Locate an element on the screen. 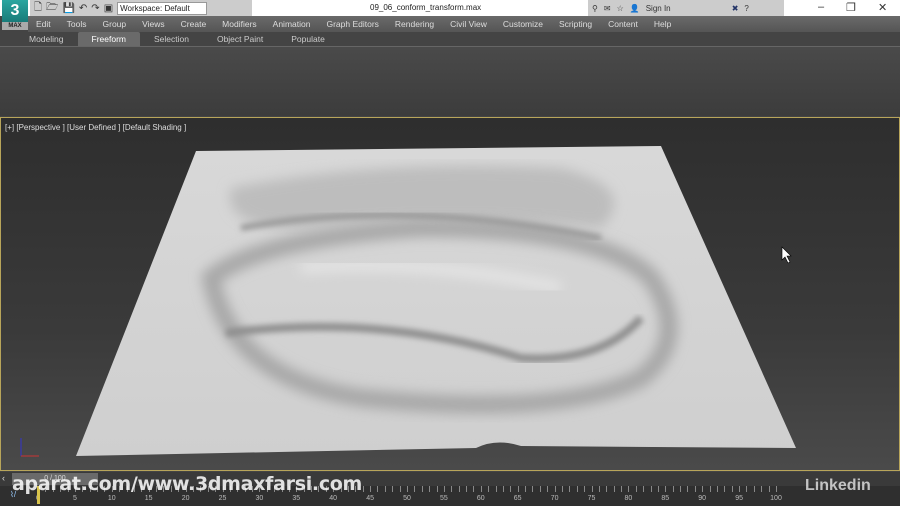 Image resolution: width=900 pixels, height=506 pixels. menu-group: Group is located at coordinates (115, 24).